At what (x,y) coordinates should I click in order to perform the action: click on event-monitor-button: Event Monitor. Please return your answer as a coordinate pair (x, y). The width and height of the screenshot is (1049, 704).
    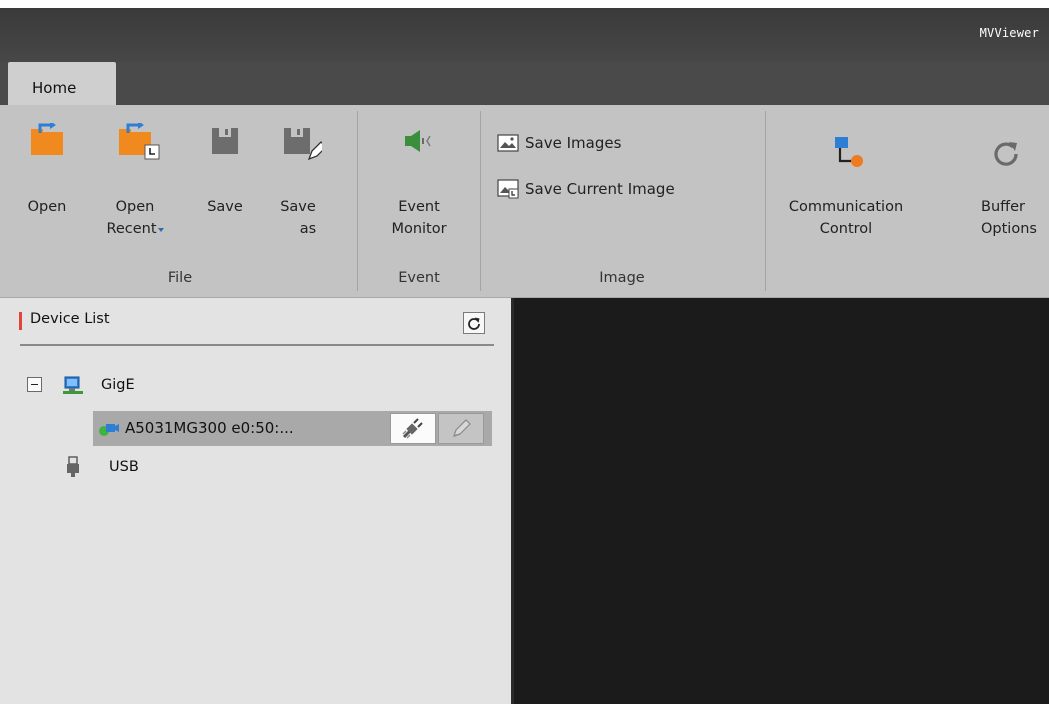
    Looking at the image, I should click on (419, 188).